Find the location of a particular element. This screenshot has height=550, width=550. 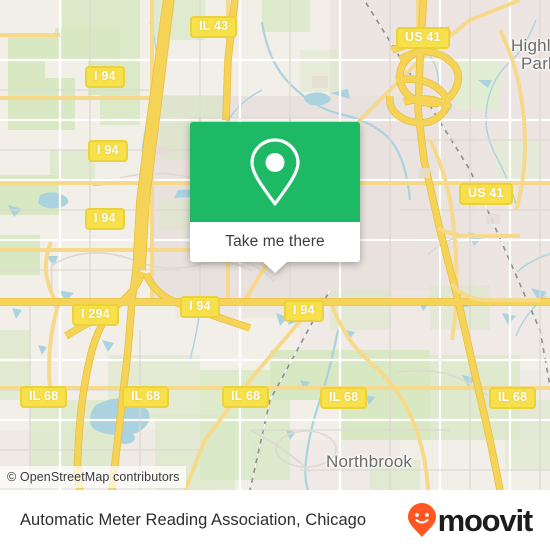

highway-shield: IL 43 is located at coordinates (214, 27).